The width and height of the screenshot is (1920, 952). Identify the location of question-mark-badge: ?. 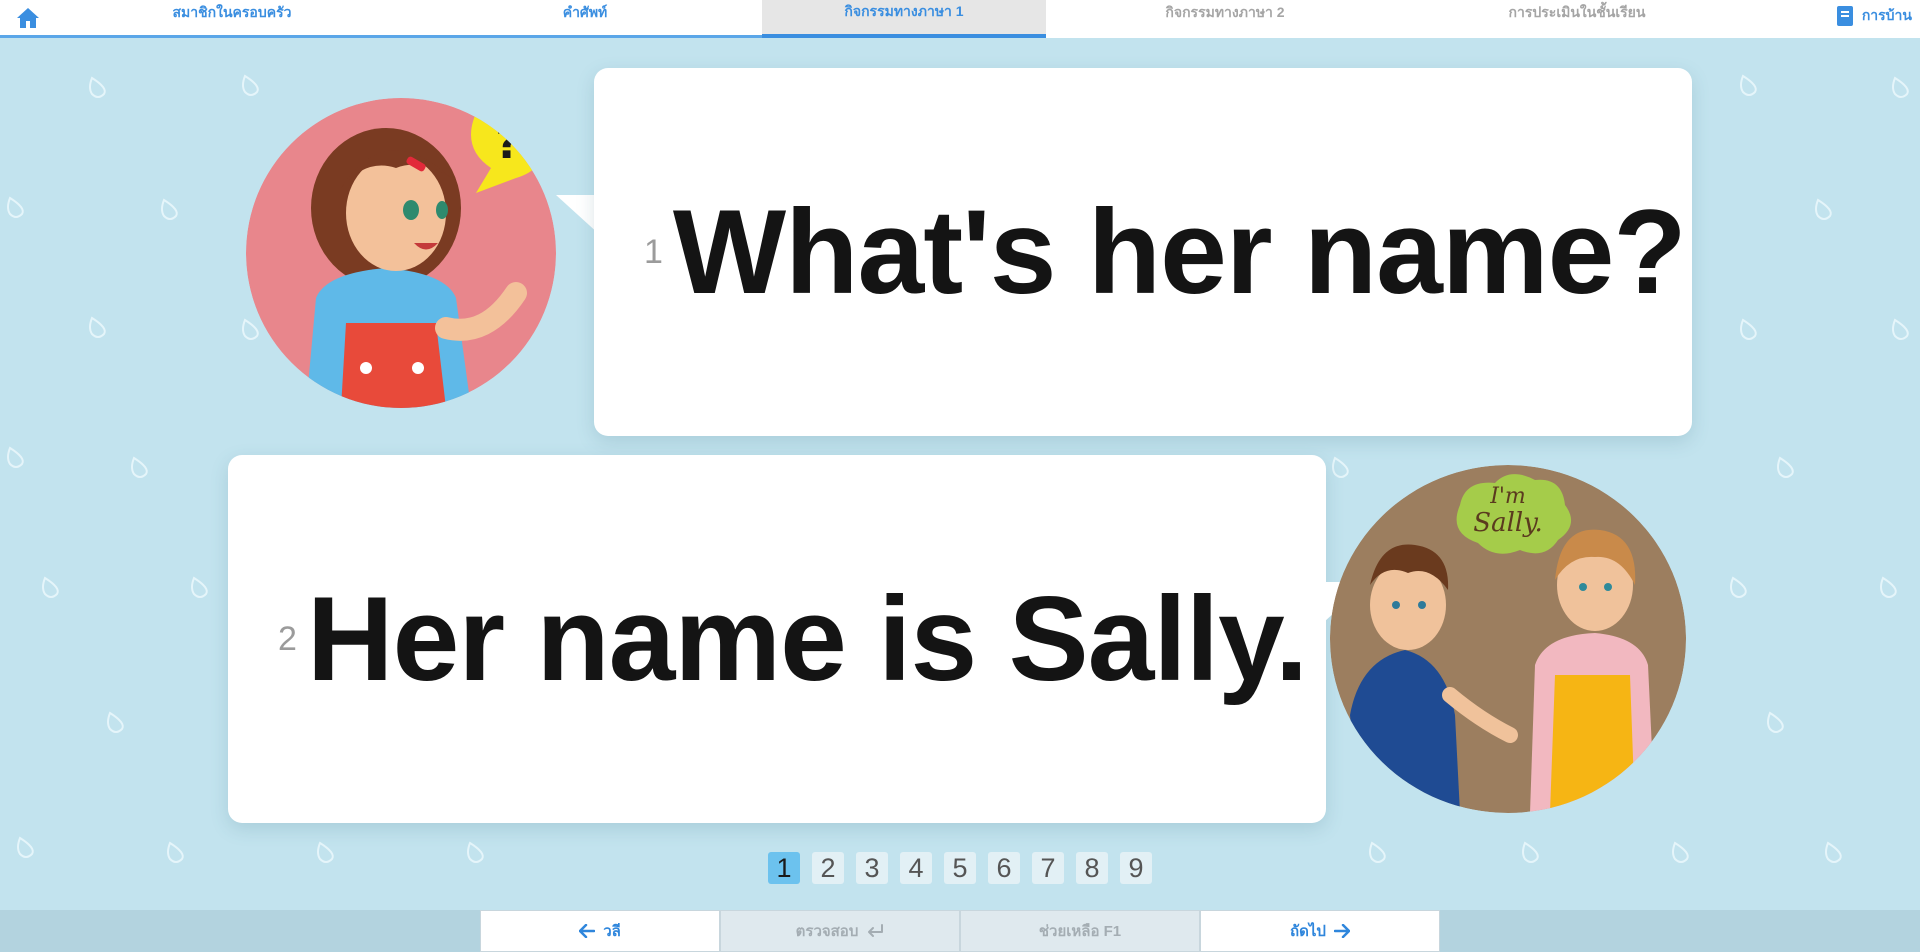
(508, 143).